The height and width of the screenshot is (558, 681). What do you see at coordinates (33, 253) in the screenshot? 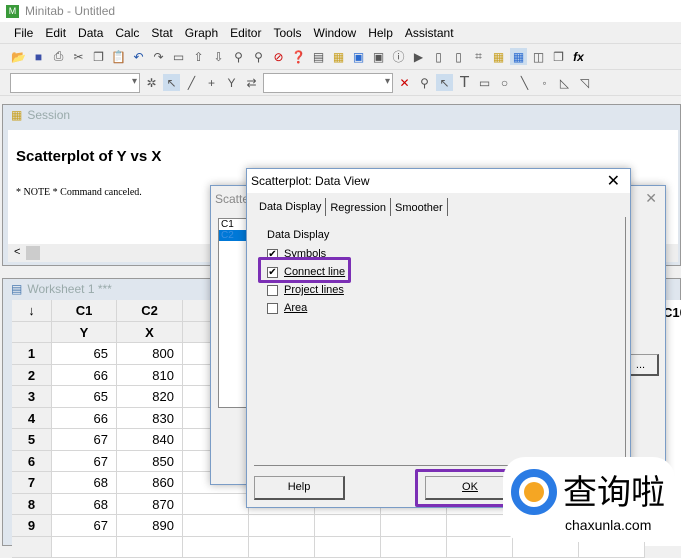
I see `scroll-thumb` at bounding box center [33, 253].